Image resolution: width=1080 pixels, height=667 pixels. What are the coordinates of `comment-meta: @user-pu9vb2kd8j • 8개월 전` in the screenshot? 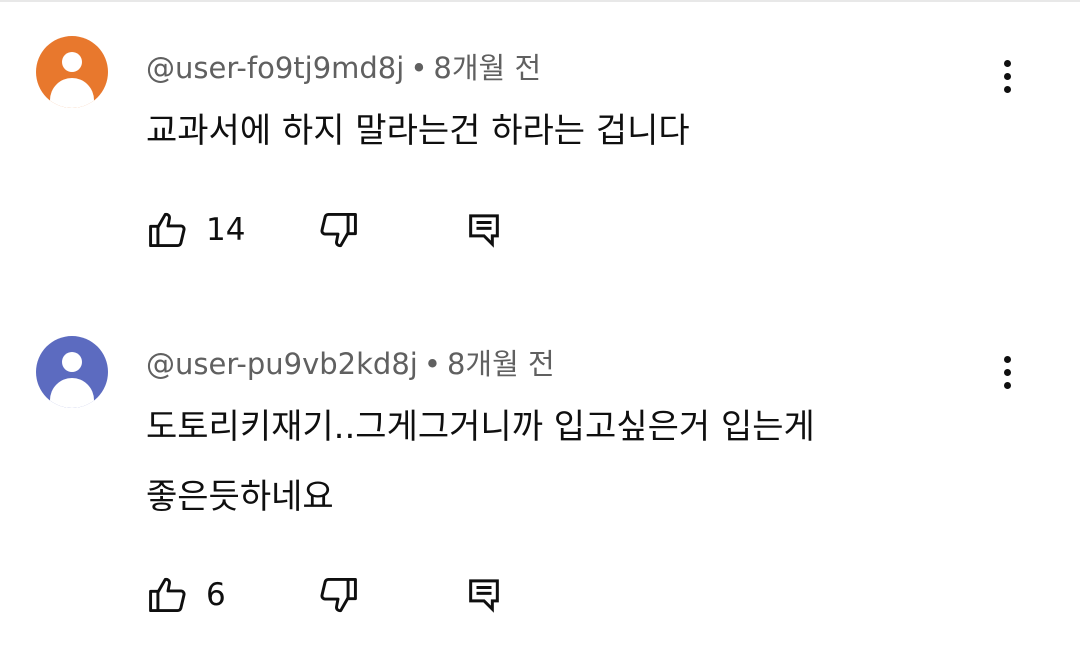 It's located at (350, 364).